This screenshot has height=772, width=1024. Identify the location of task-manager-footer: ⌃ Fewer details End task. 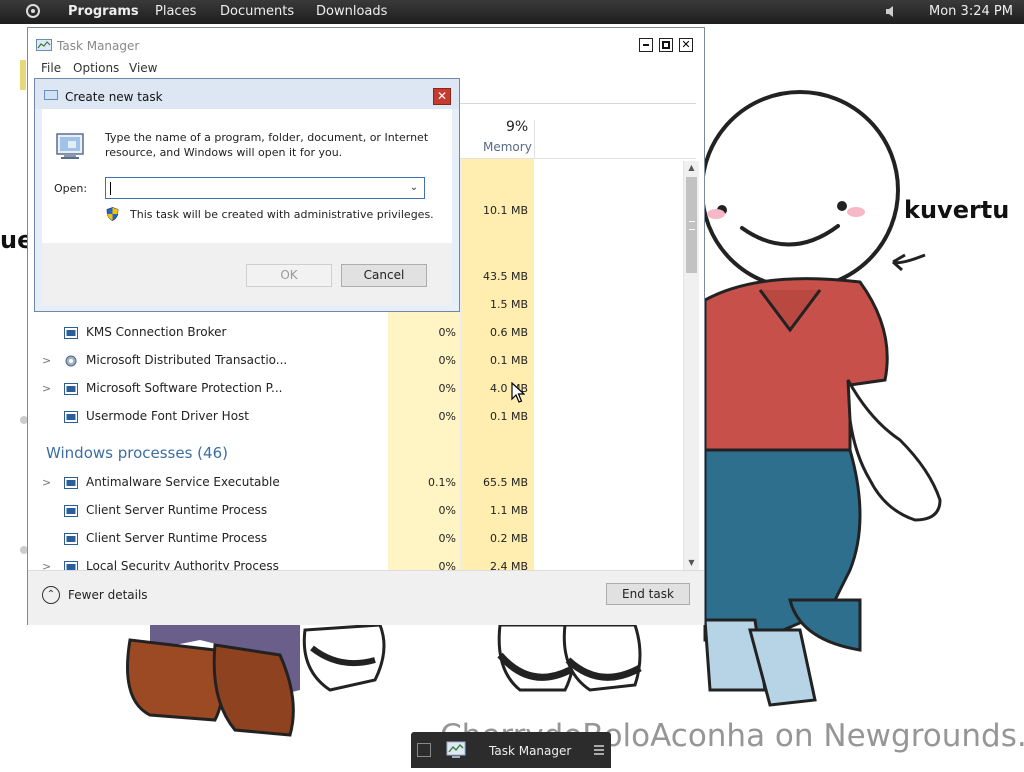
(366, 597).